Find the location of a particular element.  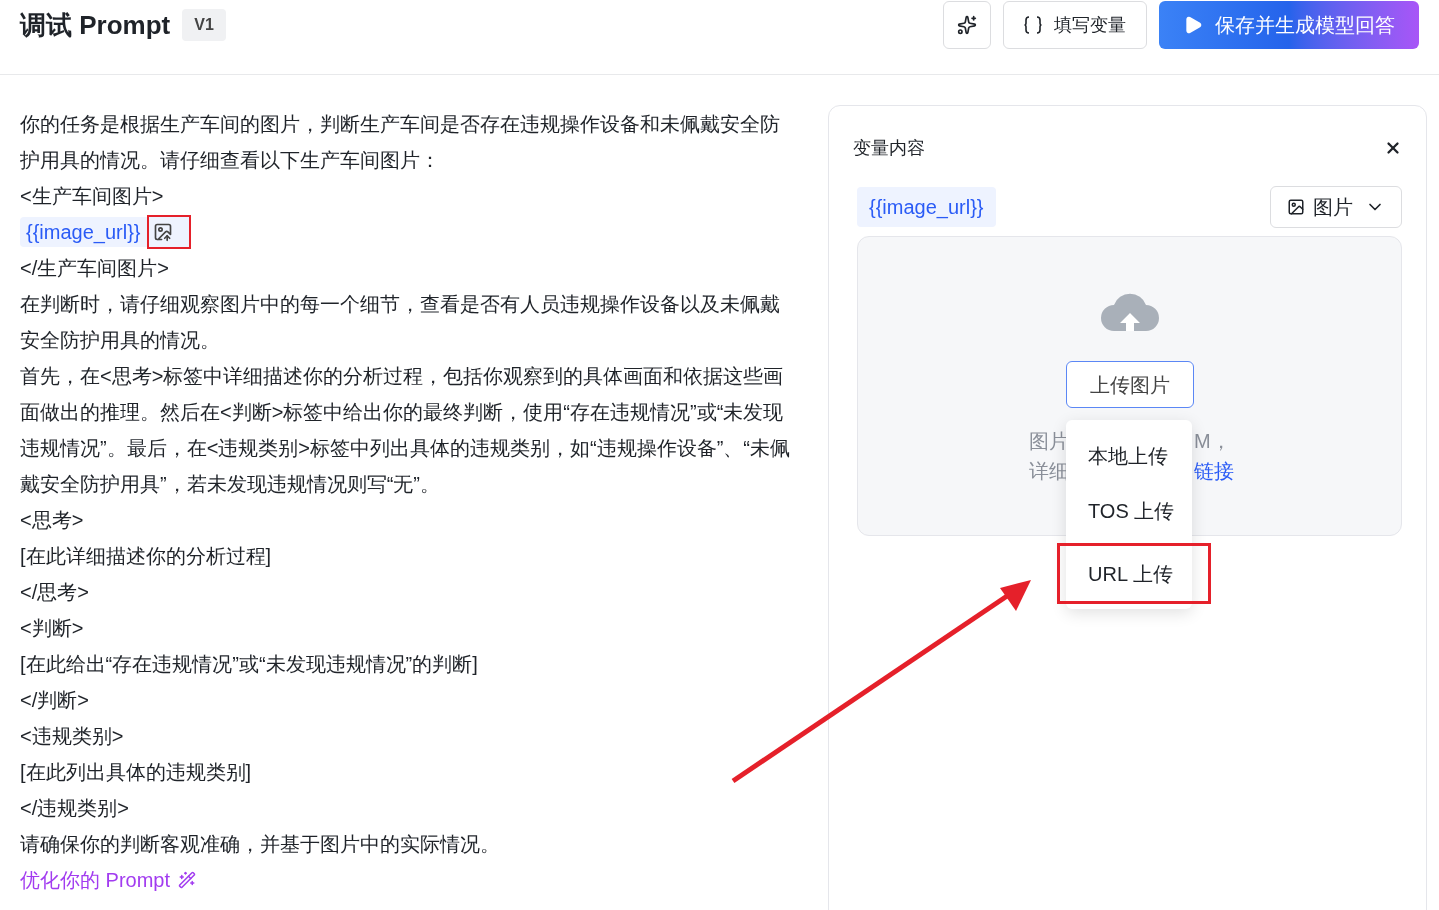

close-icon is located at coordinates (1393, 148).